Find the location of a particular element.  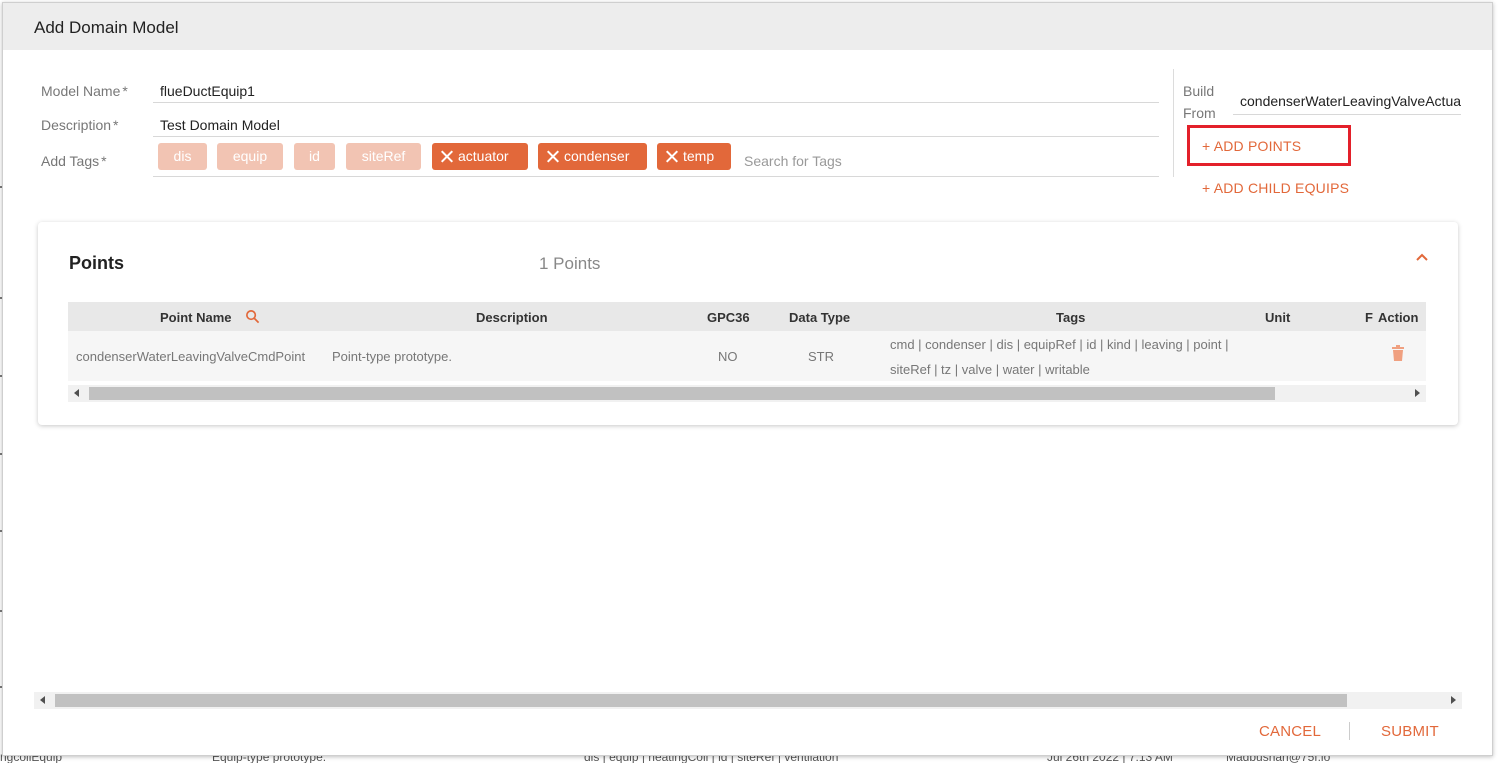

description-label: Description * is located at coordinates (80, 125).